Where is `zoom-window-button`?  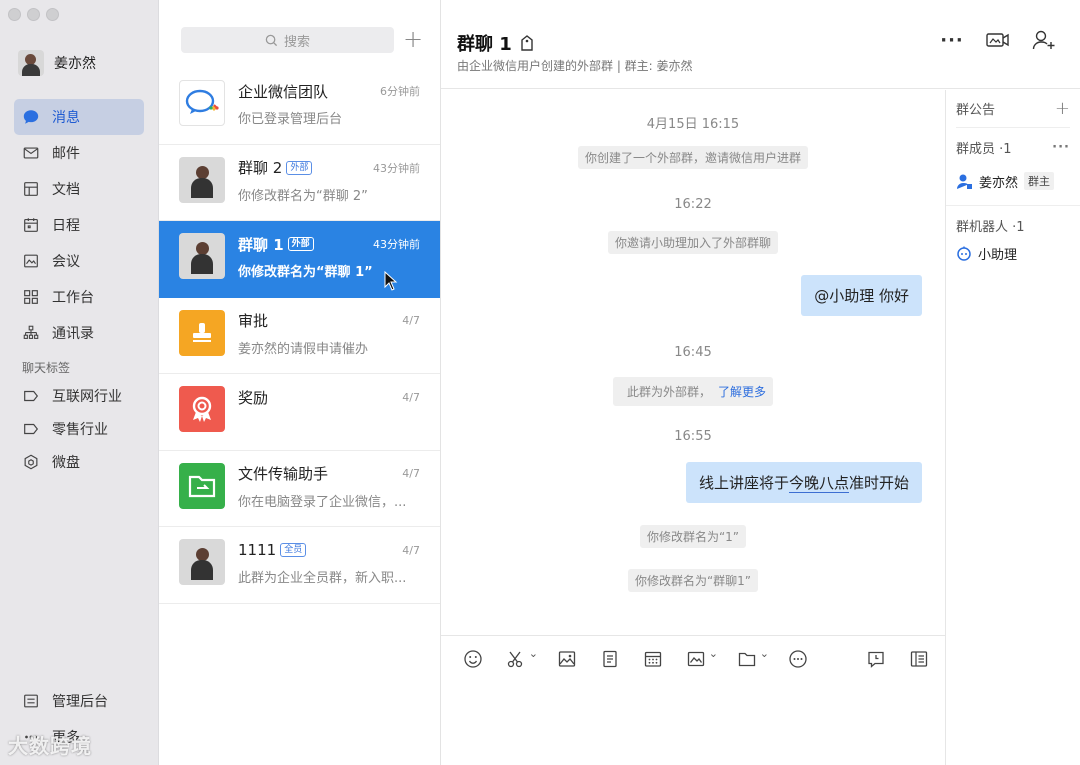
zoom-window-button is located at coordinates (52, 14).